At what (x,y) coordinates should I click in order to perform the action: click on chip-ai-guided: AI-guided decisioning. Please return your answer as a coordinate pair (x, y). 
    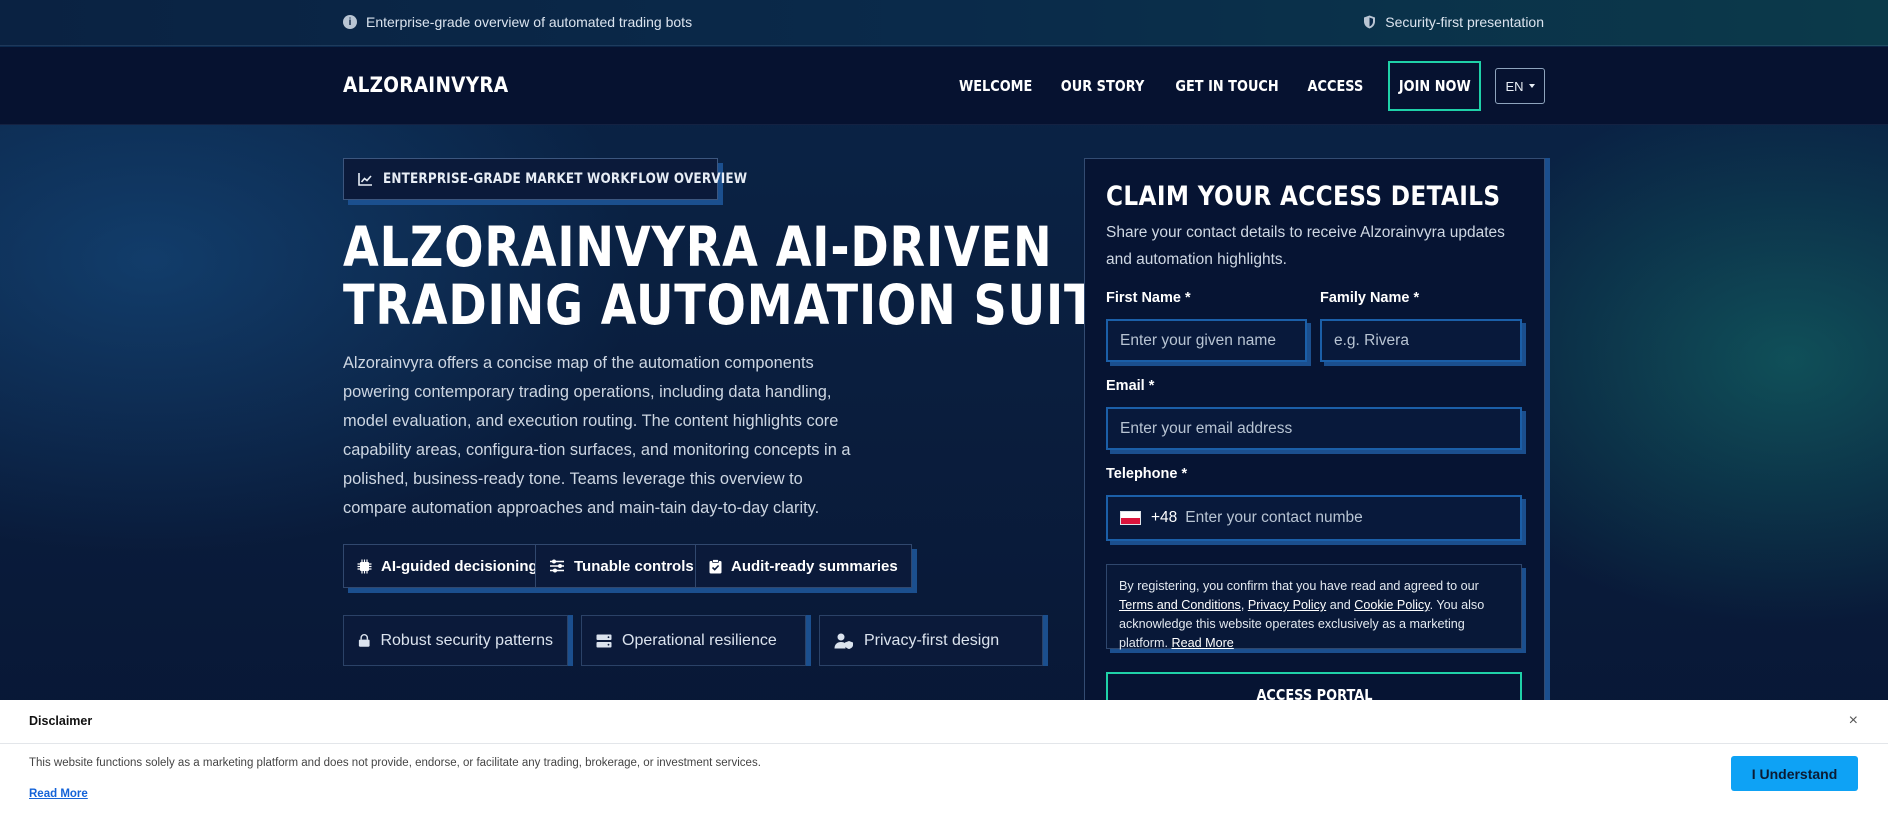
    Looking at the image, I should click on (447, 566).